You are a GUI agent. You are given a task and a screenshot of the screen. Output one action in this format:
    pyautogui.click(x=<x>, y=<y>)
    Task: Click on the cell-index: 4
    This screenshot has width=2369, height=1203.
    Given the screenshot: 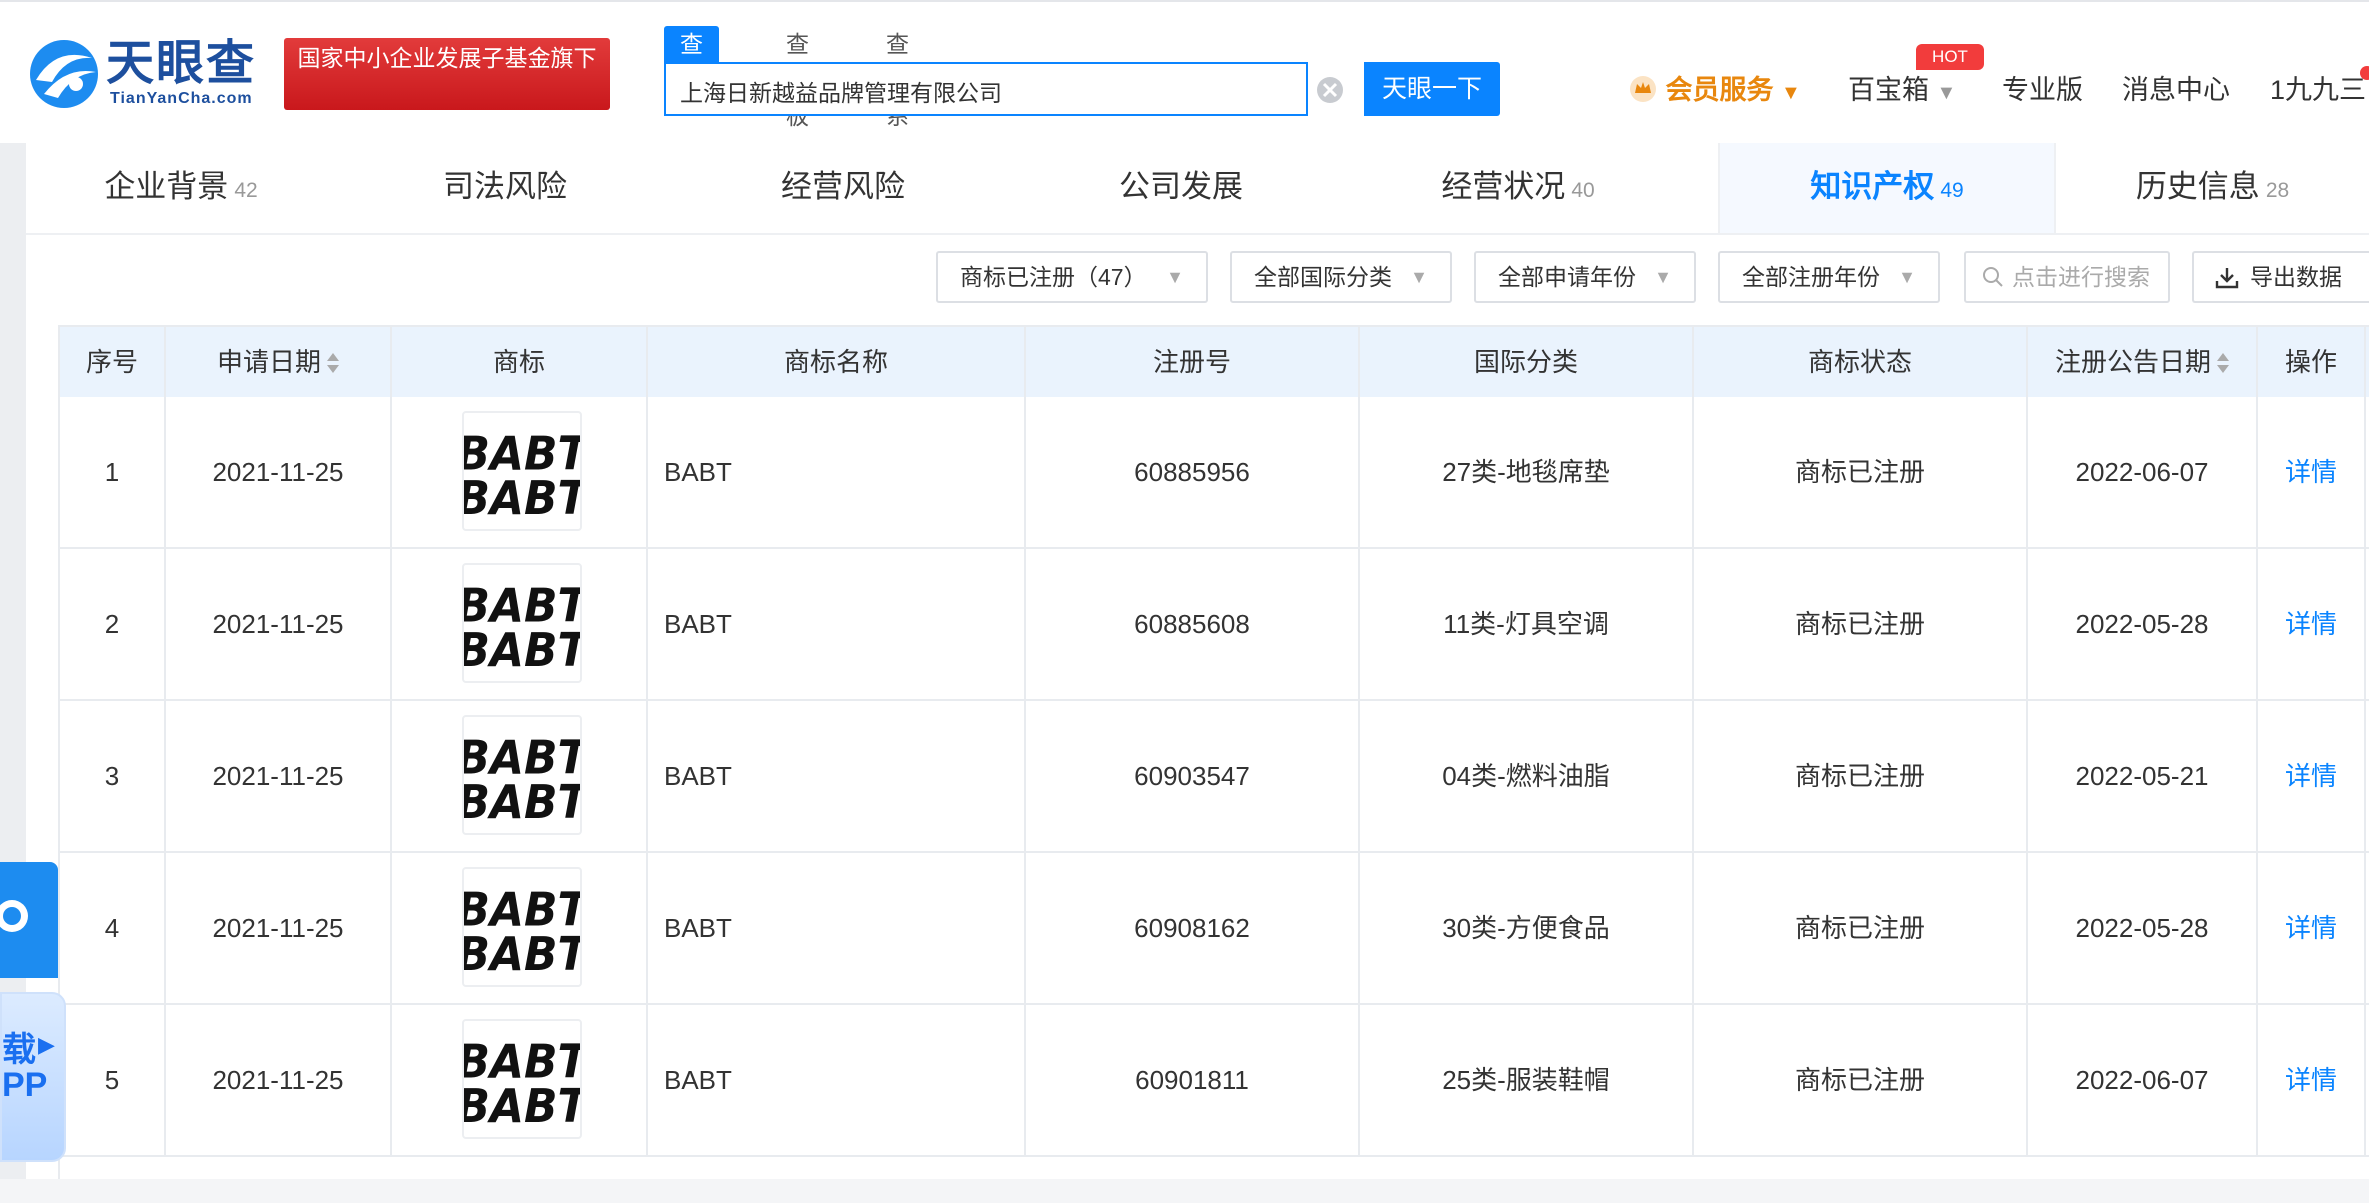 What is the action you would take?
    pyautogui.click(x=113, y=928)
    